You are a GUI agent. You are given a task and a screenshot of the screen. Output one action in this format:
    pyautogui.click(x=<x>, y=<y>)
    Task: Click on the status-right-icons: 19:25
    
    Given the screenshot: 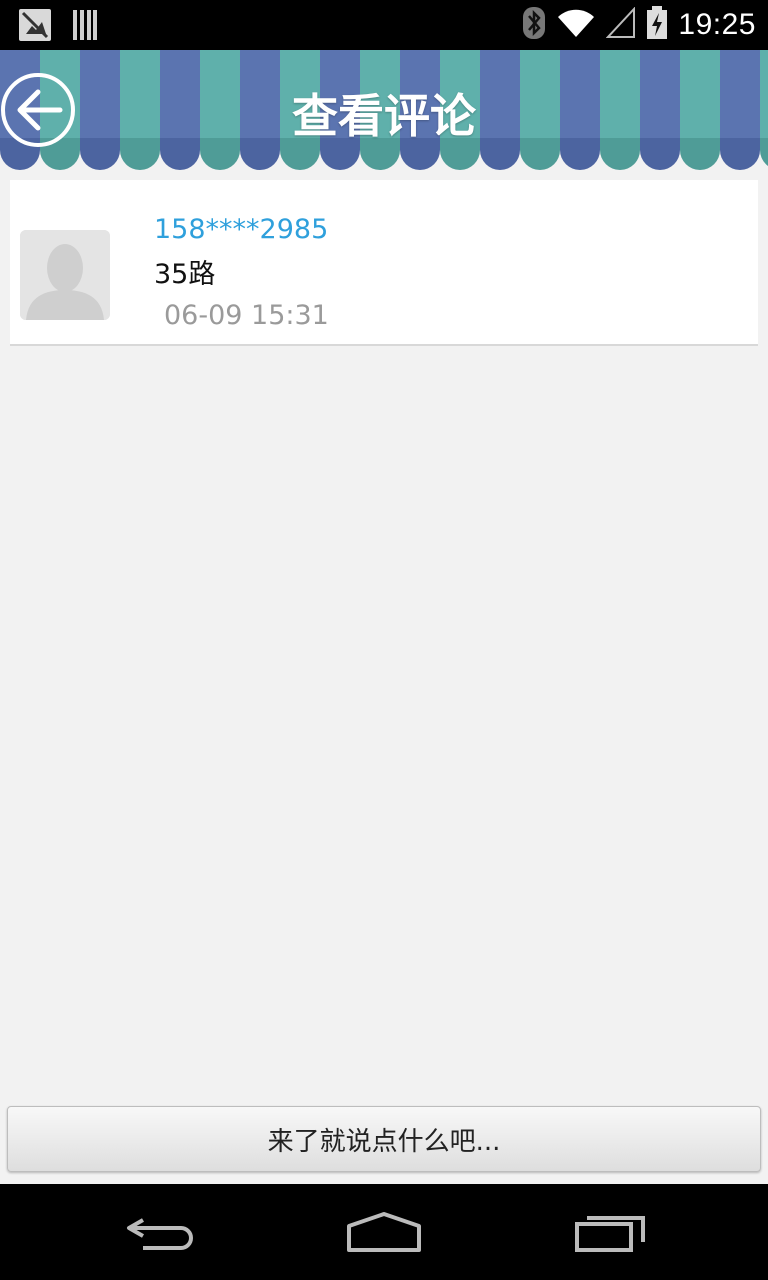 What is the action you would take?
    pyautogui.click(x=639, y=25)
    